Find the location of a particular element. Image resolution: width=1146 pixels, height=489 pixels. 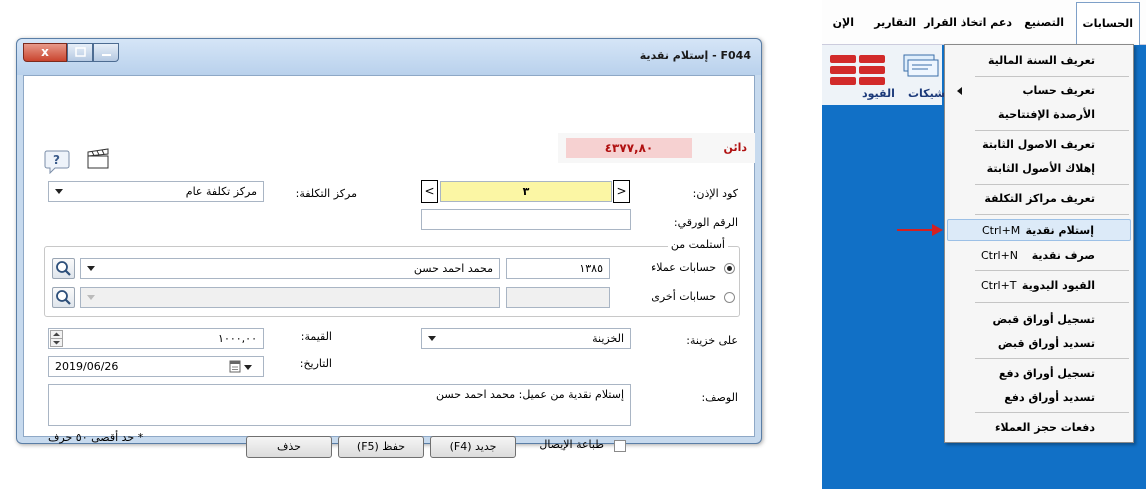

menu-item-settle-receivables: تسديد أوراق قبض is located at coordinates (1039, 344).